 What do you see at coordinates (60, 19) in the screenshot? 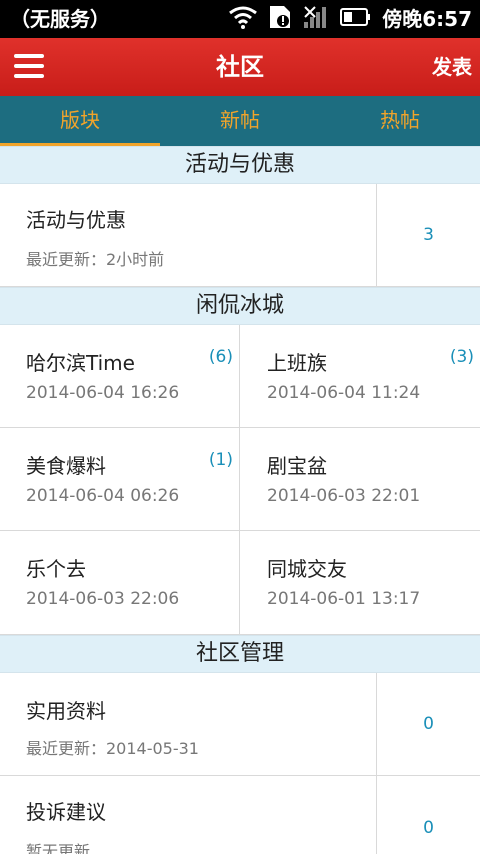
I see `carrier-text: （无服务）` at bounding box center [60, 19].